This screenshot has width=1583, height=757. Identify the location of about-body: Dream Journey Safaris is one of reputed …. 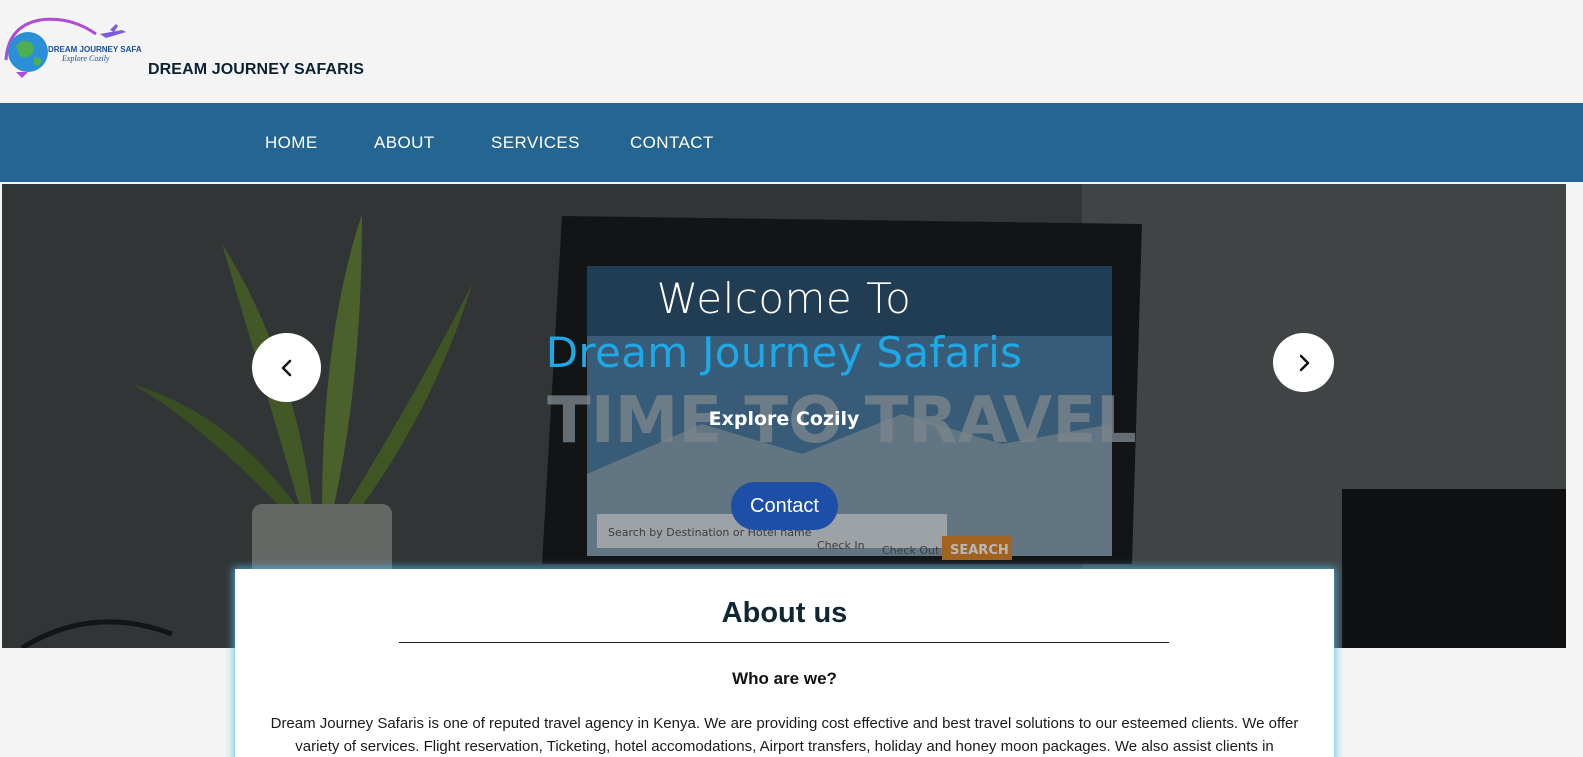
(784, 735).